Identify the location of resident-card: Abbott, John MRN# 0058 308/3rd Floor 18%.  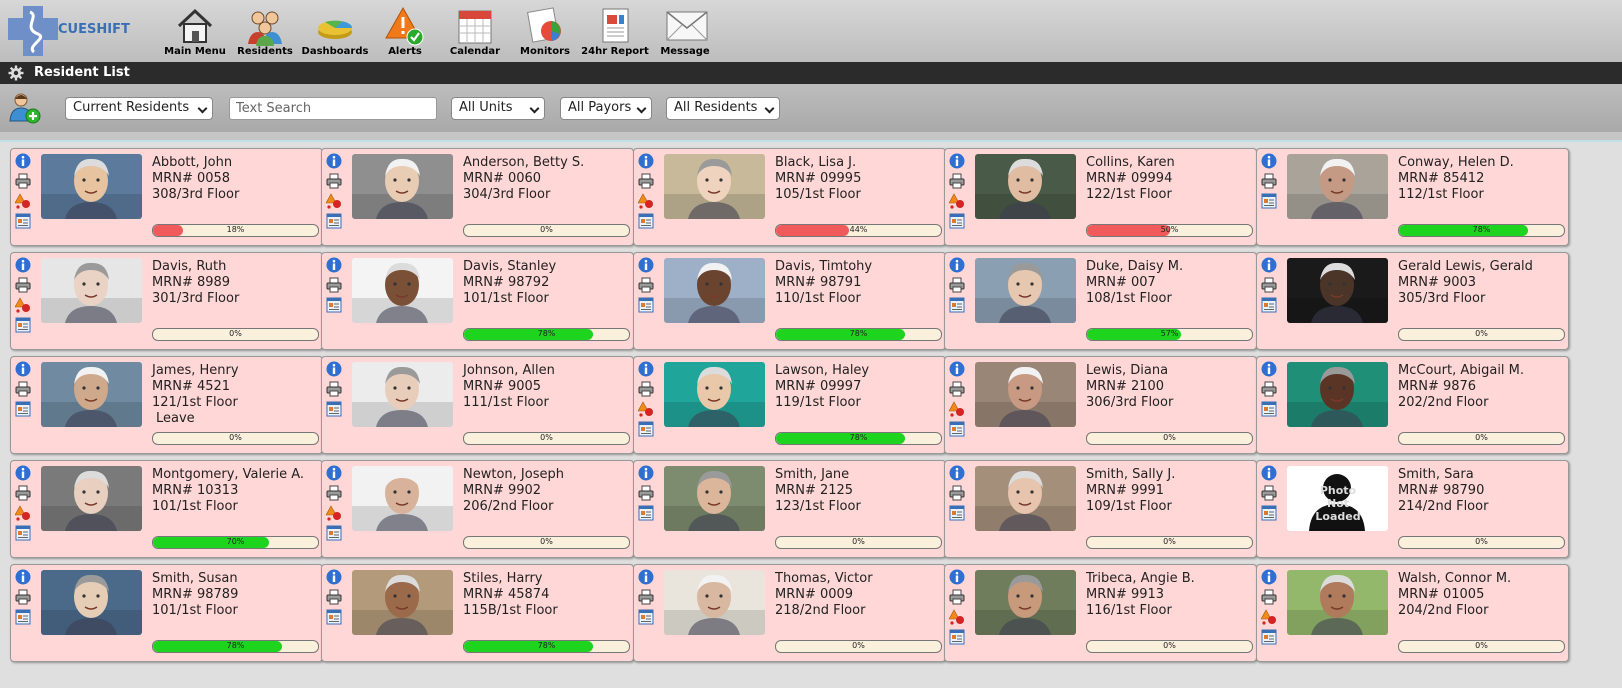
(166, 197).